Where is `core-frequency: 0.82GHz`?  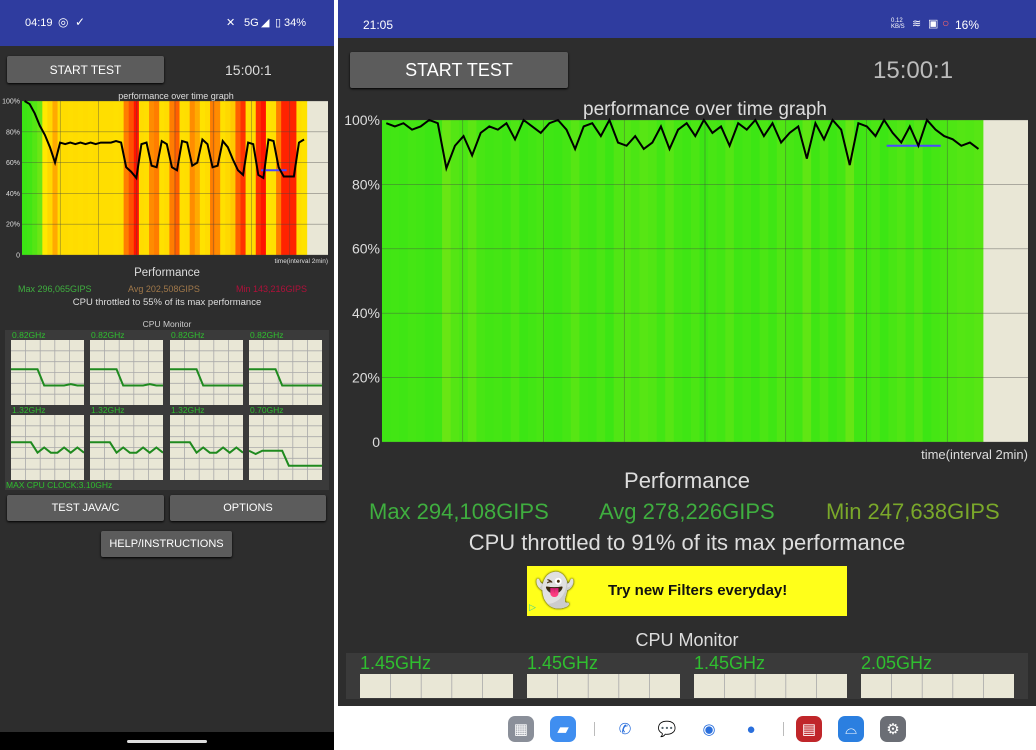
core-frequency: 0.82GHz is located at coordinates (29, 335).